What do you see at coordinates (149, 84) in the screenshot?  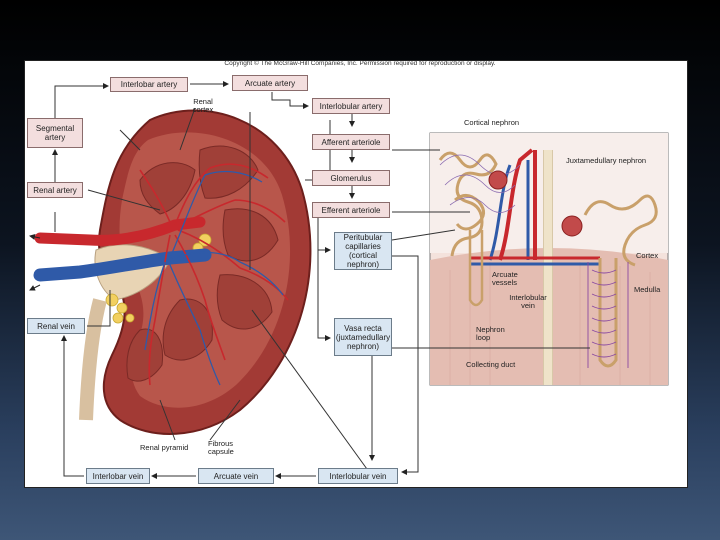 I see `interlobar-artery-box: Interlobar artery` at bounding box center [149, 84].